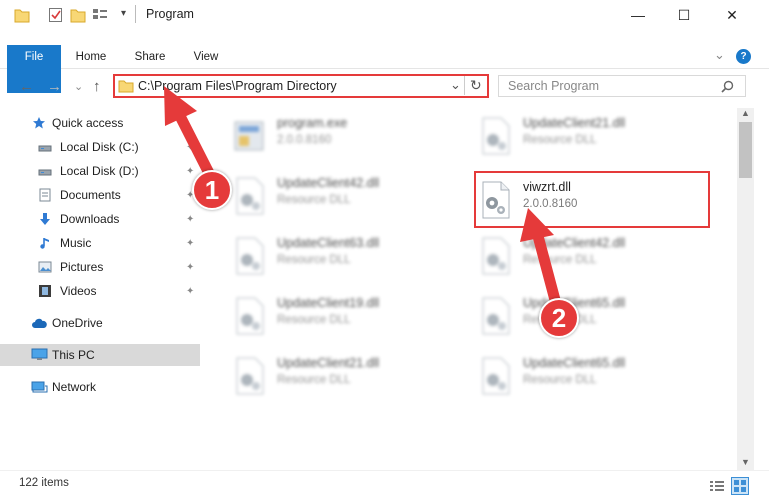 Image resolution: width=769 pixels, height=501 pixels. What do you see at coordinates (574, 363) in the screenshot?
I see `file-name: UpdateClient65.dll` at bounding box center [574, 363].